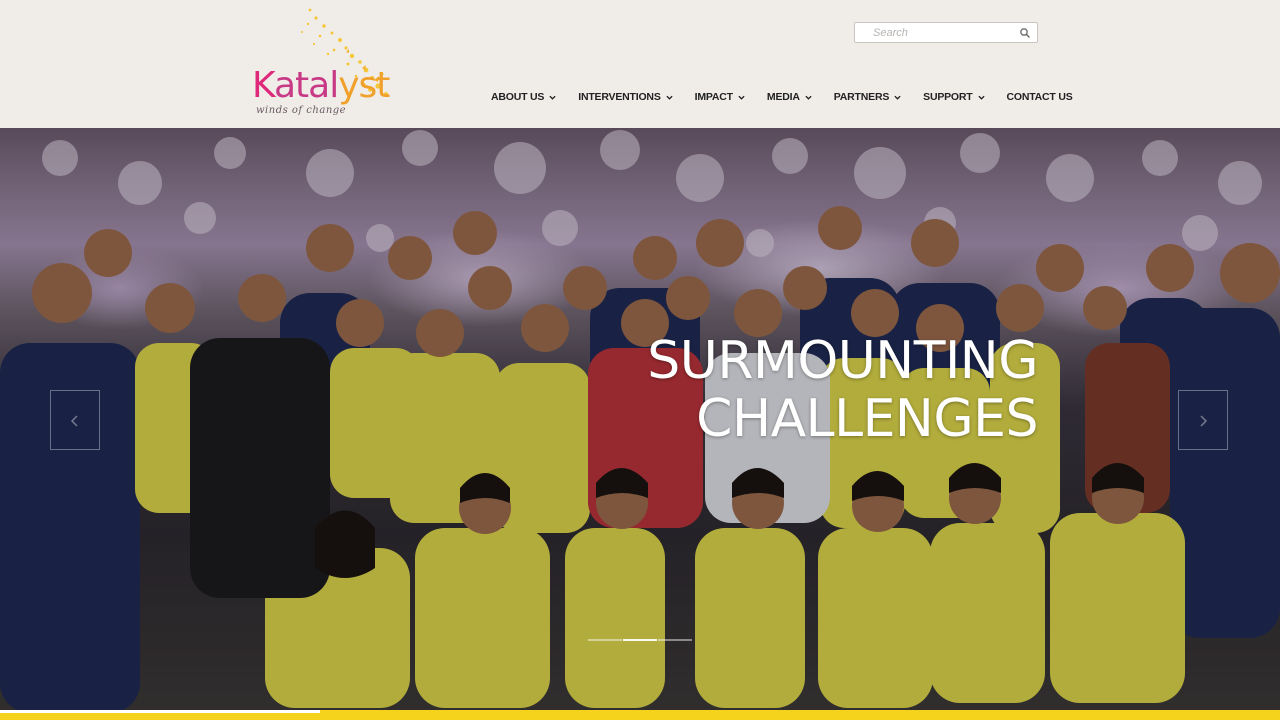 The height and width of the screenshot is (720, 1280). What do you see at coordinates (306, 85) in the screenshot?
I see `logo-letters-atal: atal` at bounding box center [306, 85].